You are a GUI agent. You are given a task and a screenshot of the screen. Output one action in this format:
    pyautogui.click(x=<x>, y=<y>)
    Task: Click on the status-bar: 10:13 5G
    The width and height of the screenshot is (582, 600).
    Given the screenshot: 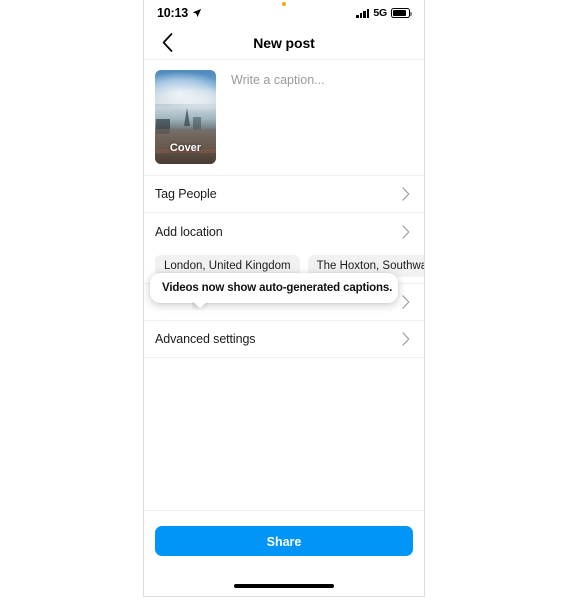 What is the action you would take?
    pyautogui.click(x=284, y=13)
    